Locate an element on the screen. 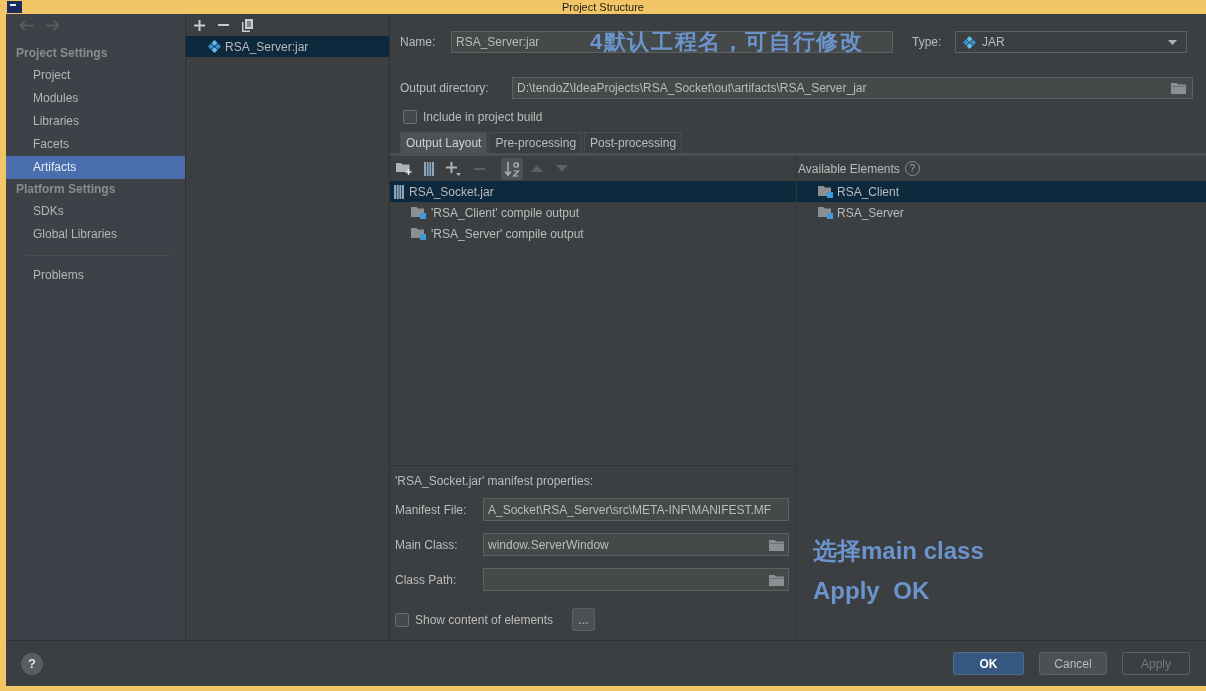  window-title: Project Structure is located at coordinates (603, 7).